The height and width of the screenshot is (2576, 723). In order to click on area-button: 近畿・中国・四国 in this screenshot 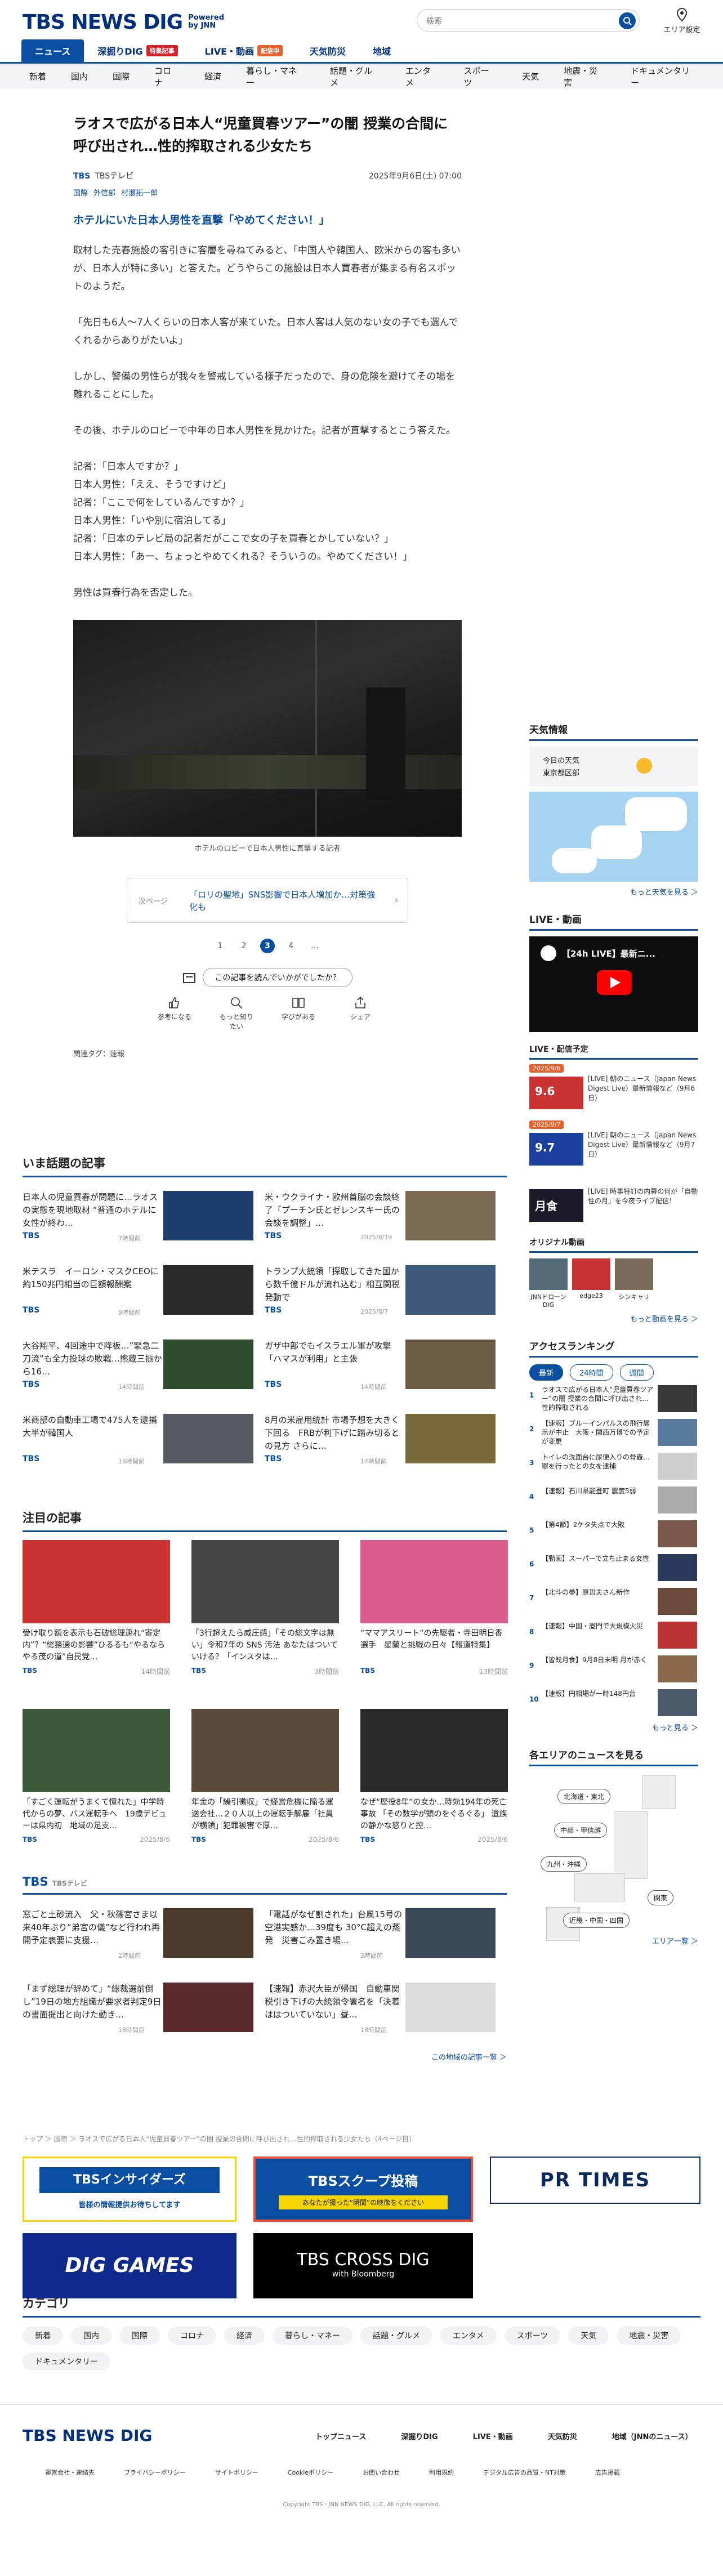, I will do `click(596, 1920)`.